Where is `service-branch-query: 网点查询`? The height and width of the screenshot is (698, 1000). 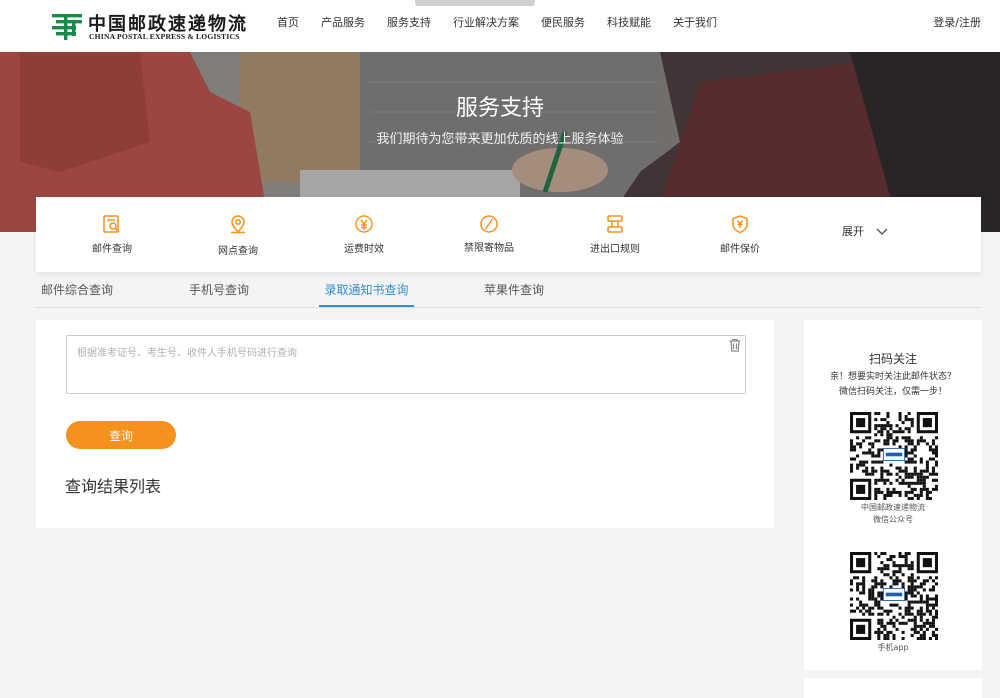
service-branch-query: 网点查询 is located at coordinates (238, 234).